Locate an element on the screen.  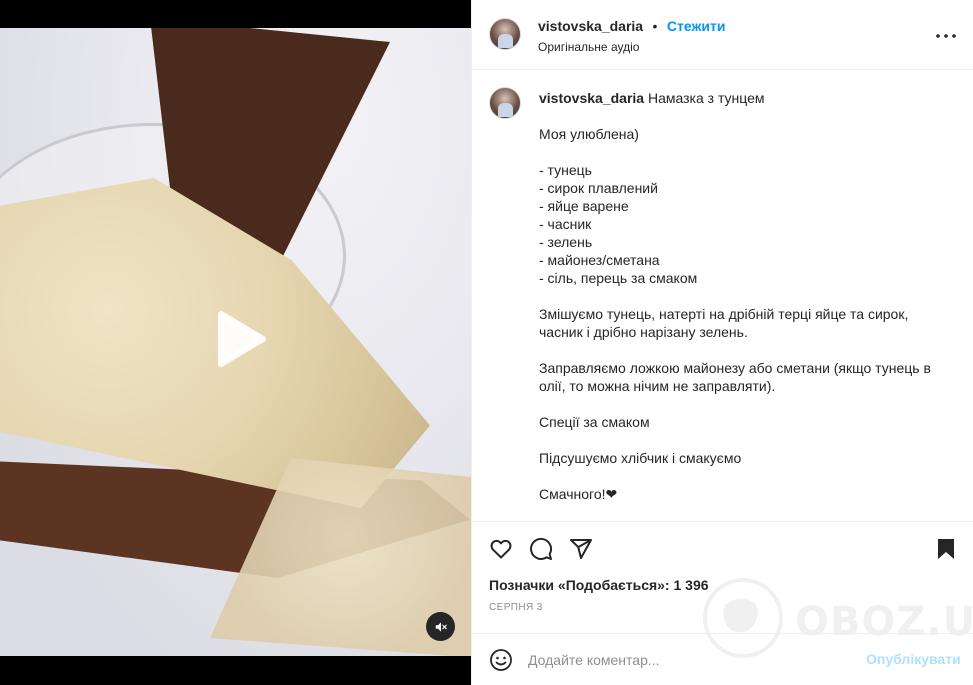
header-username: vistovska_daria is located at coordinates (590, 26).